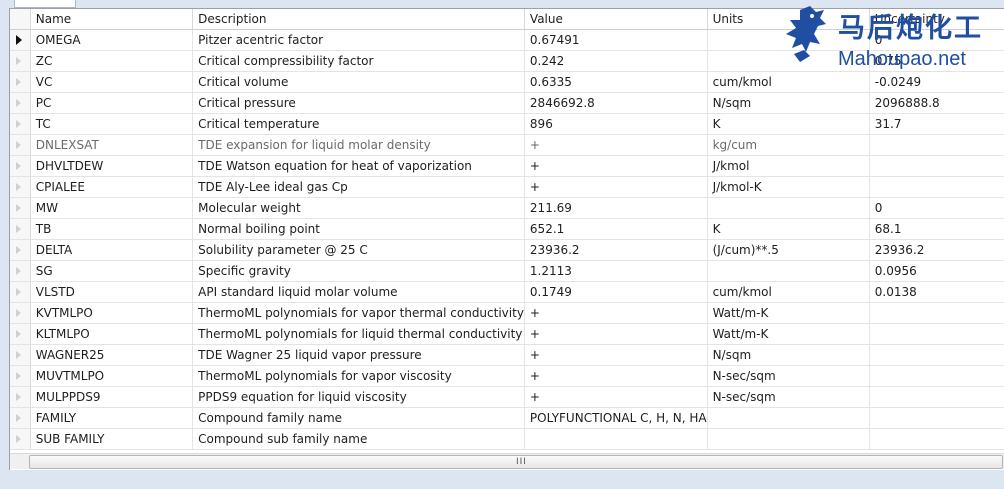 Image resolution: width=1004 pixels, height=489 pixels. I want to click on cell-description: Normal boiling point, so click(358, 229).